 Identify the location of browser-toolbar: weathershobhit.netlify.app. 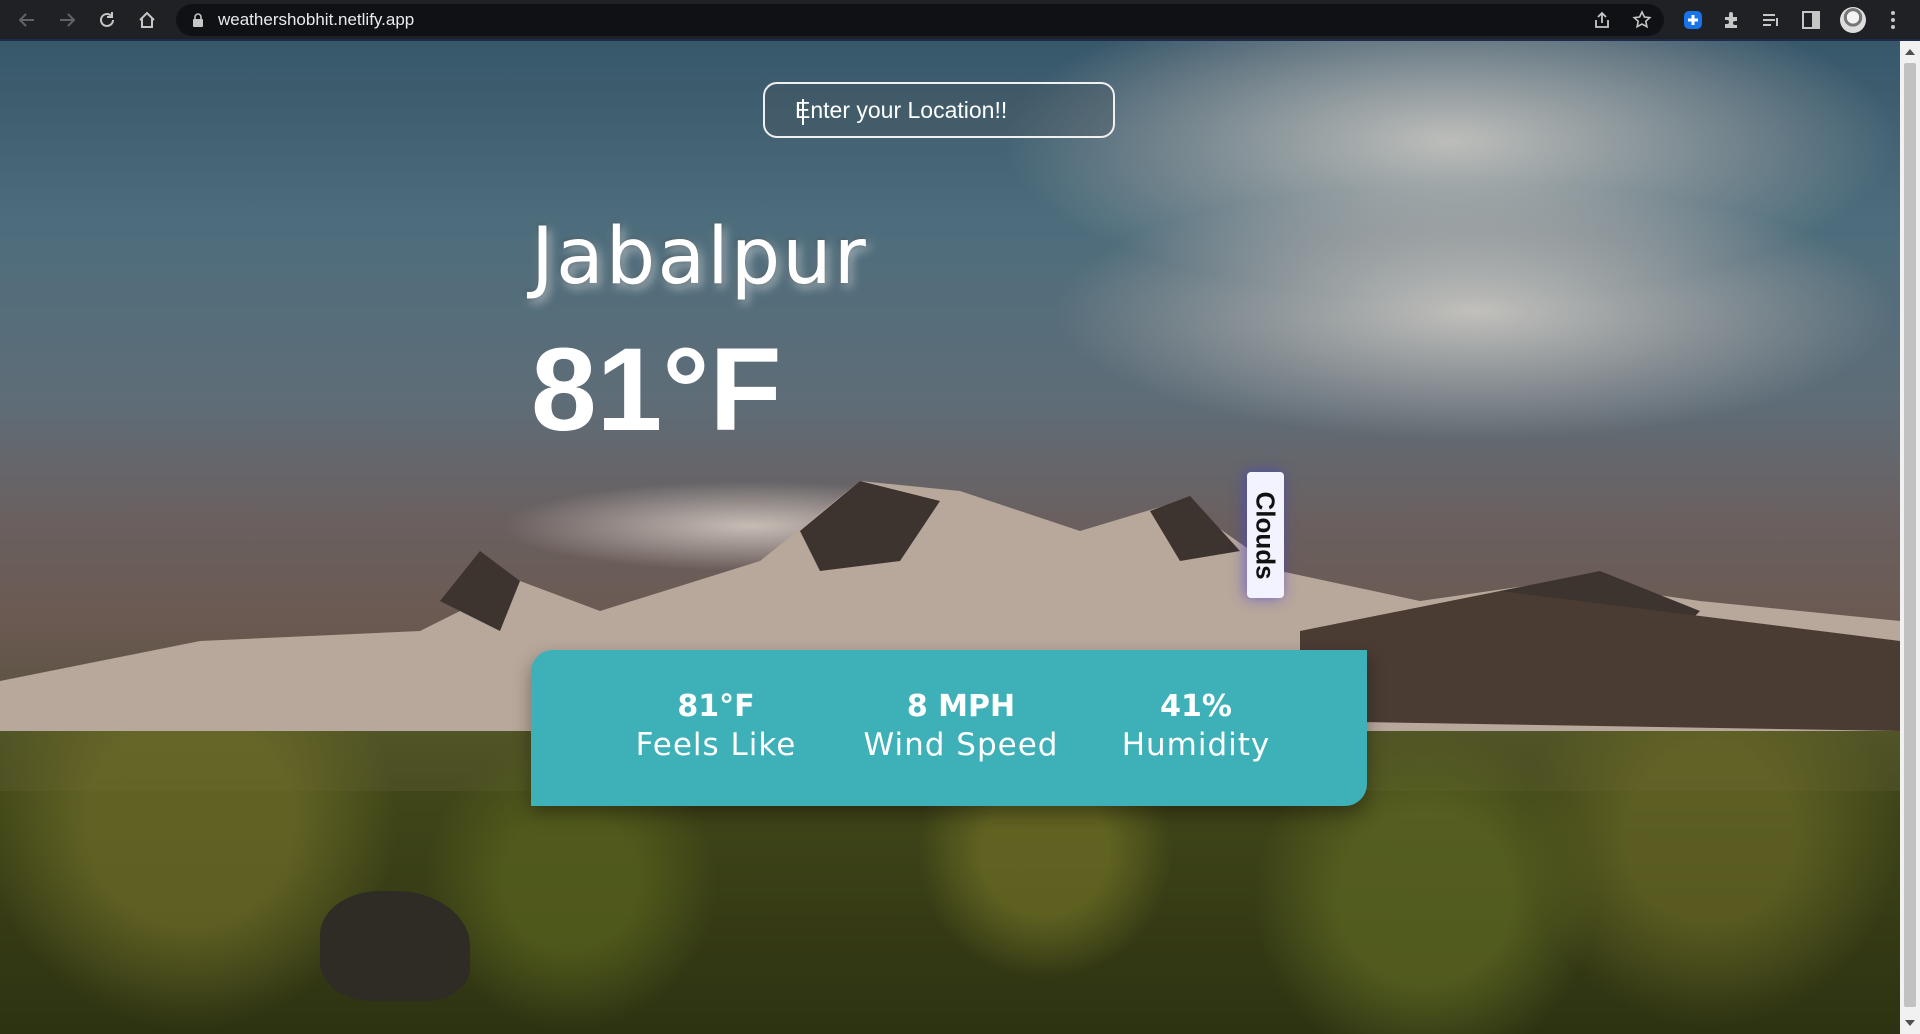
(960, 20).